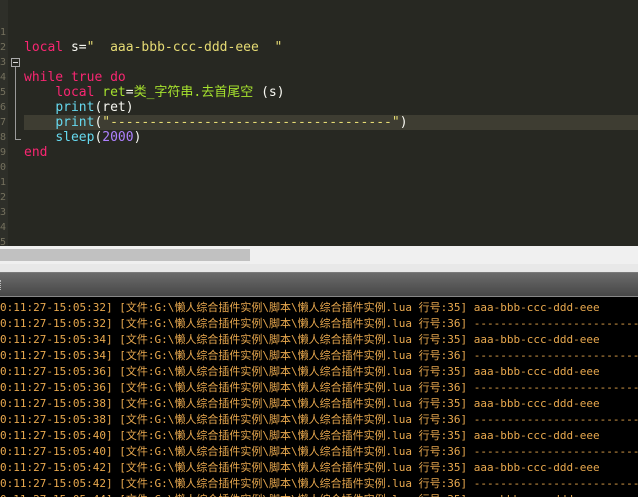 This screenshot has height=497, width=638. What do you see at coordinates (125, 255) in the screenshot?
I see `scrollbar-thumb` at bounding box center [125, 255].